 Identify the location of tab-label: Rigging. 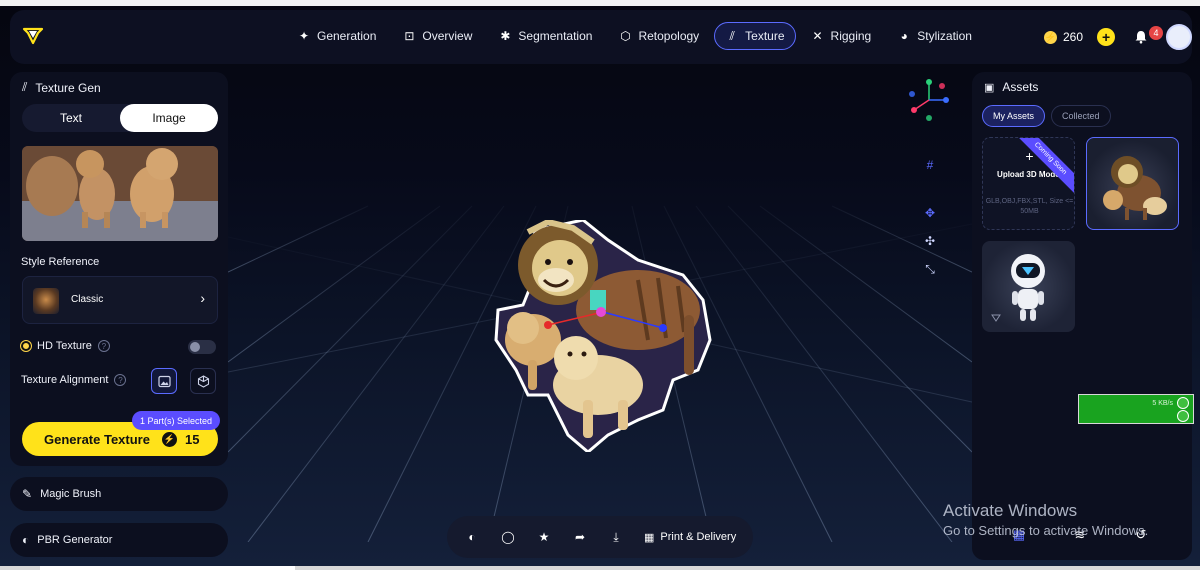
(851, 36).